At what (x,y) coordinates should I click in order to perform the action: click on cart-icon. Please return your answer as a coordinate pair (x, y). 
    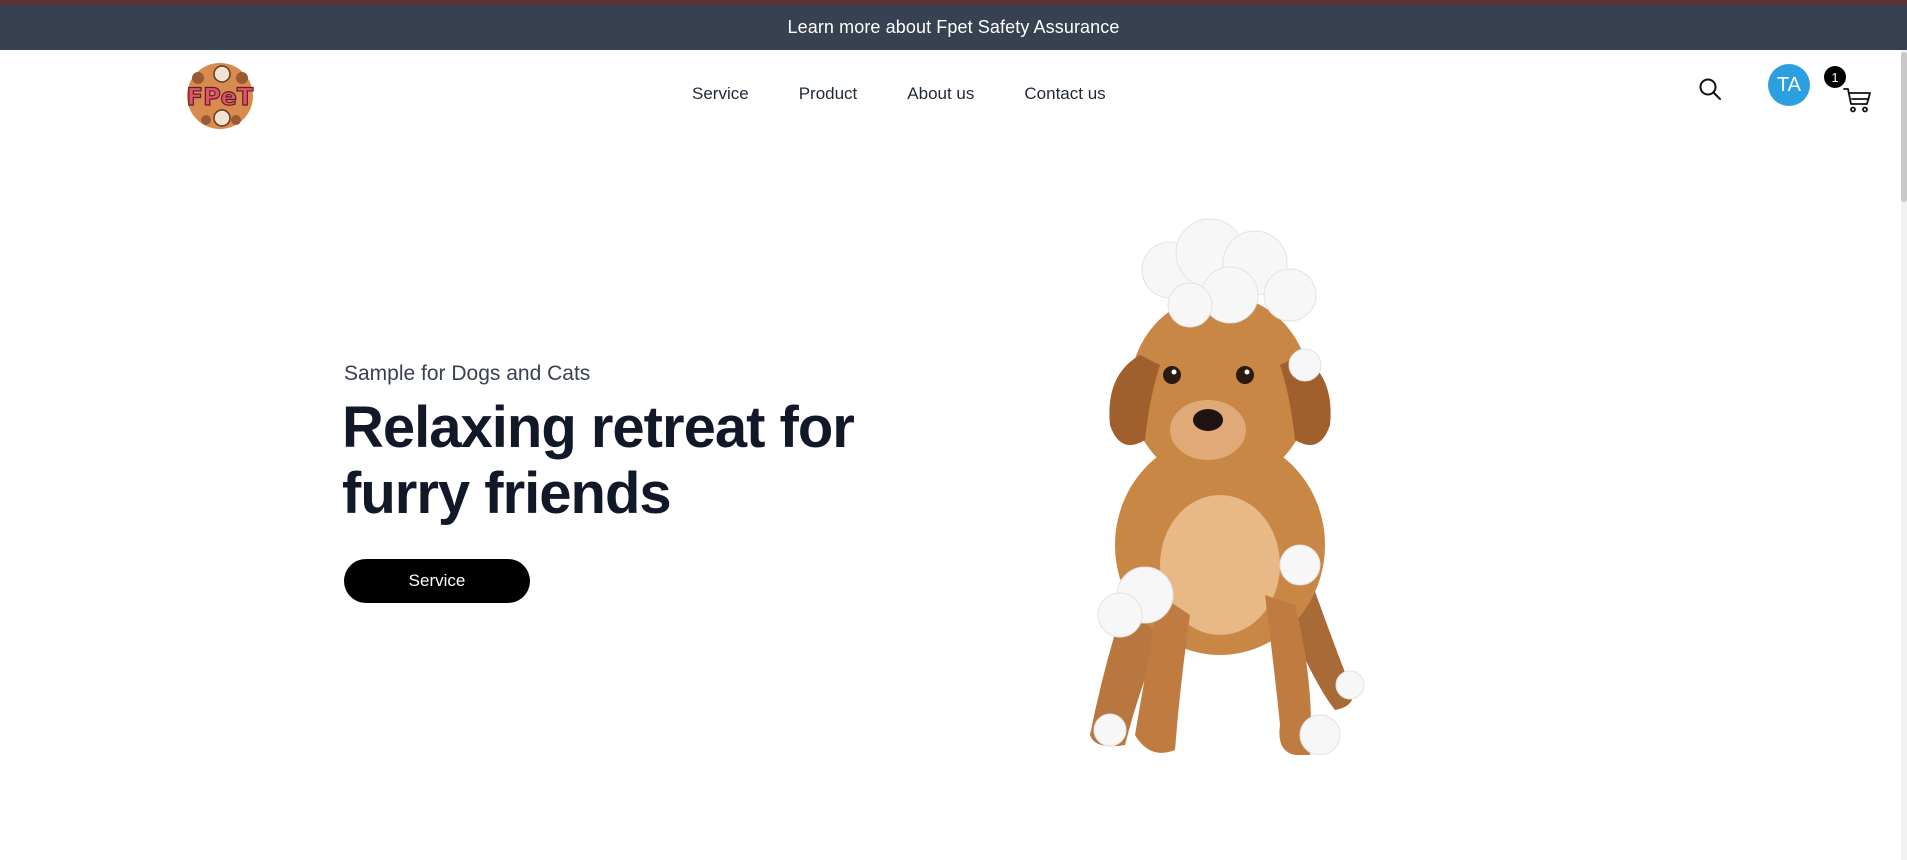
    Looking at the image, I should click on (1857, 100).